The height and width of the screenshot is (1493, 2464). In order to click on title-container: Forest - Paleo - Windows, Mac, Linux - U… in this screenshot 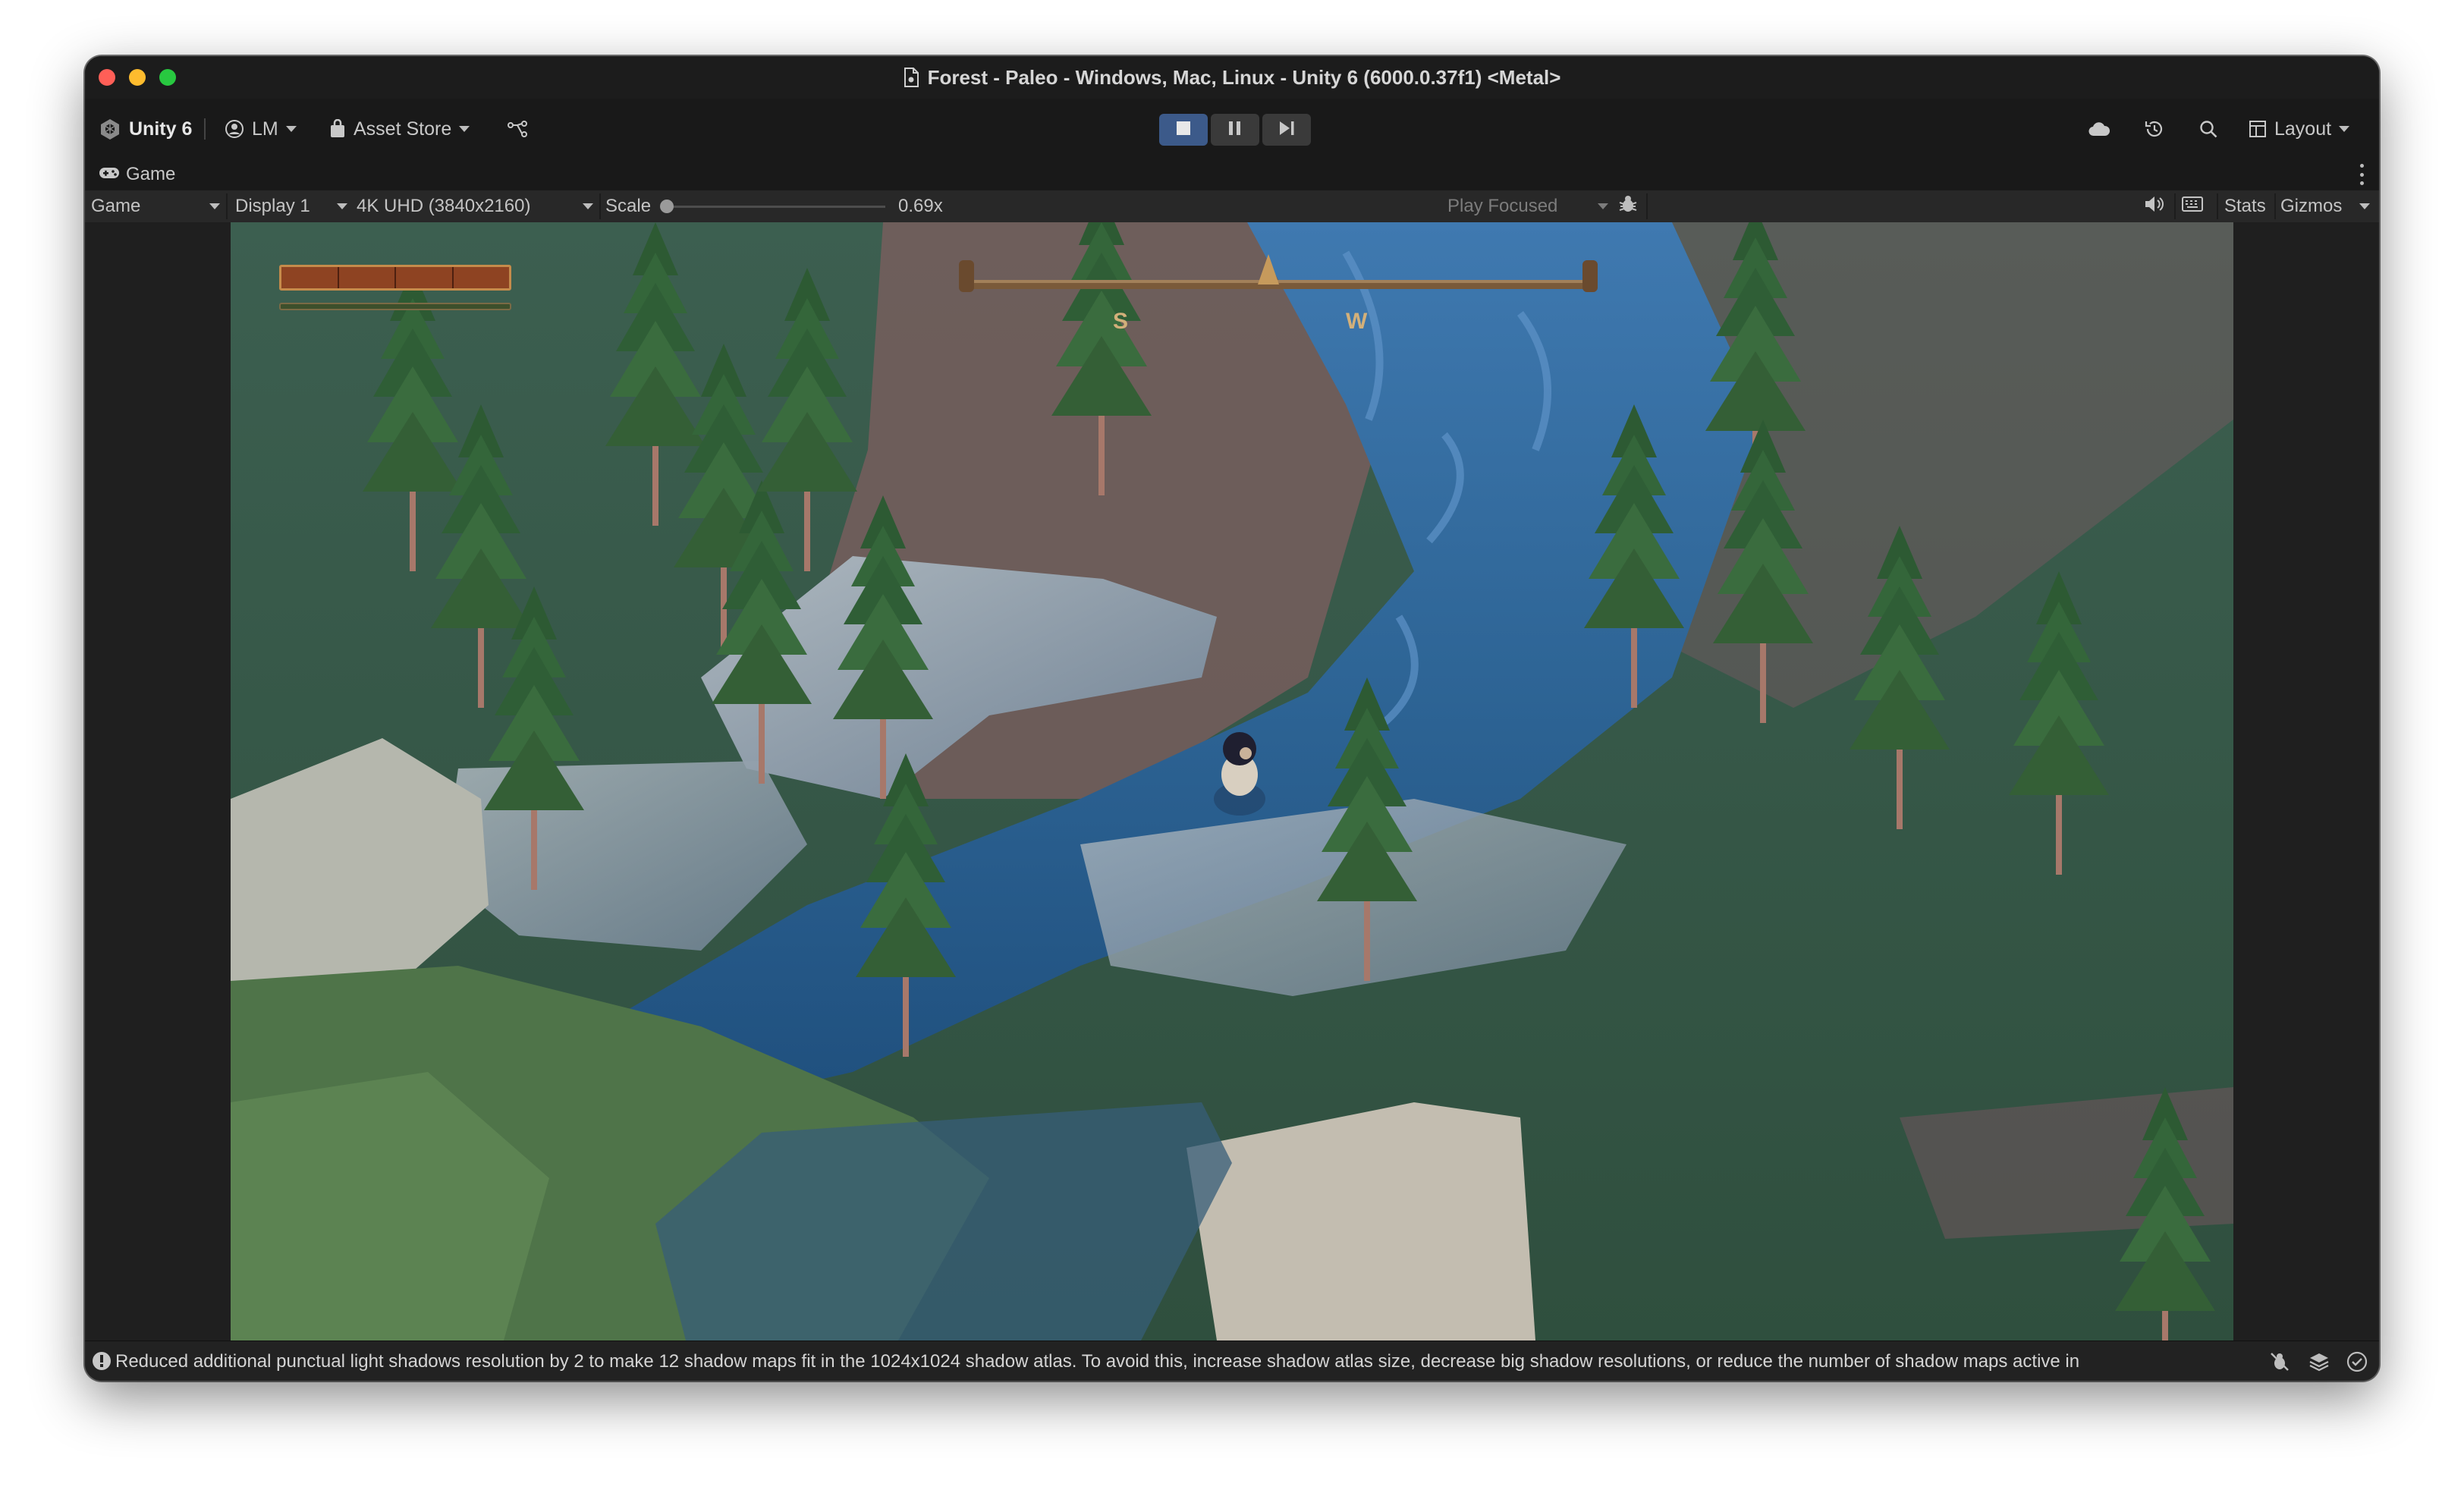, I will do `click(1232, 78)`.